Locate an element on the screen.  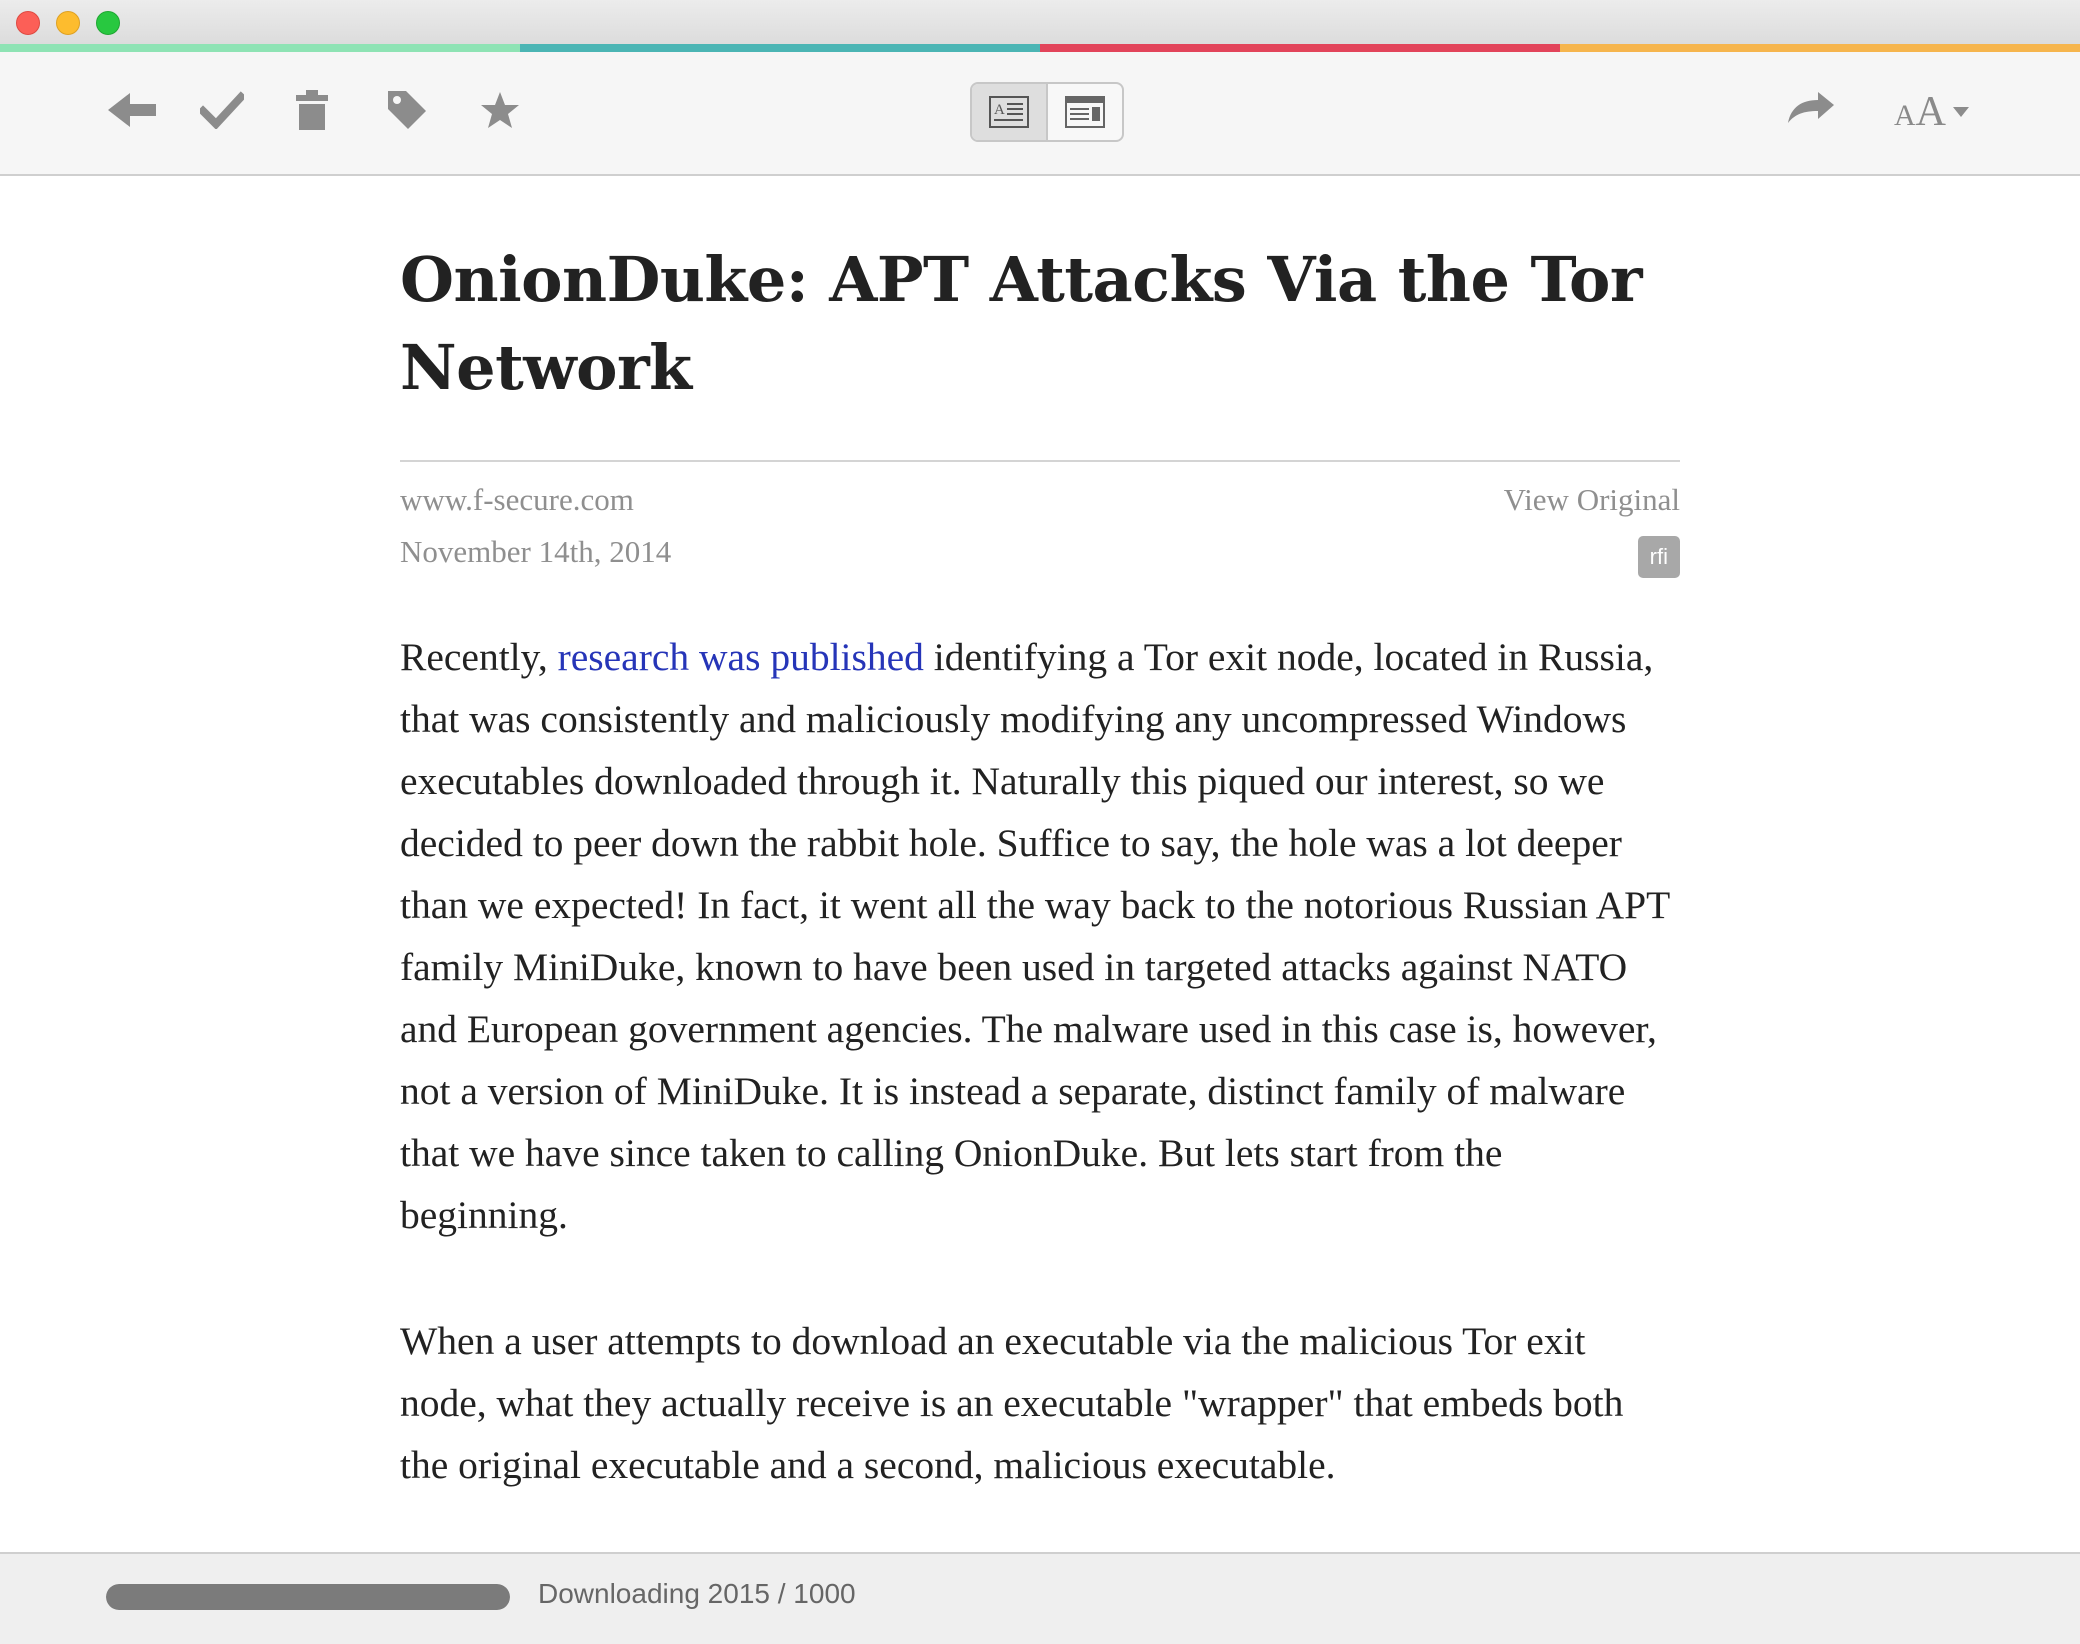
font-size-button: A A is located at coordinates (1932, 112).